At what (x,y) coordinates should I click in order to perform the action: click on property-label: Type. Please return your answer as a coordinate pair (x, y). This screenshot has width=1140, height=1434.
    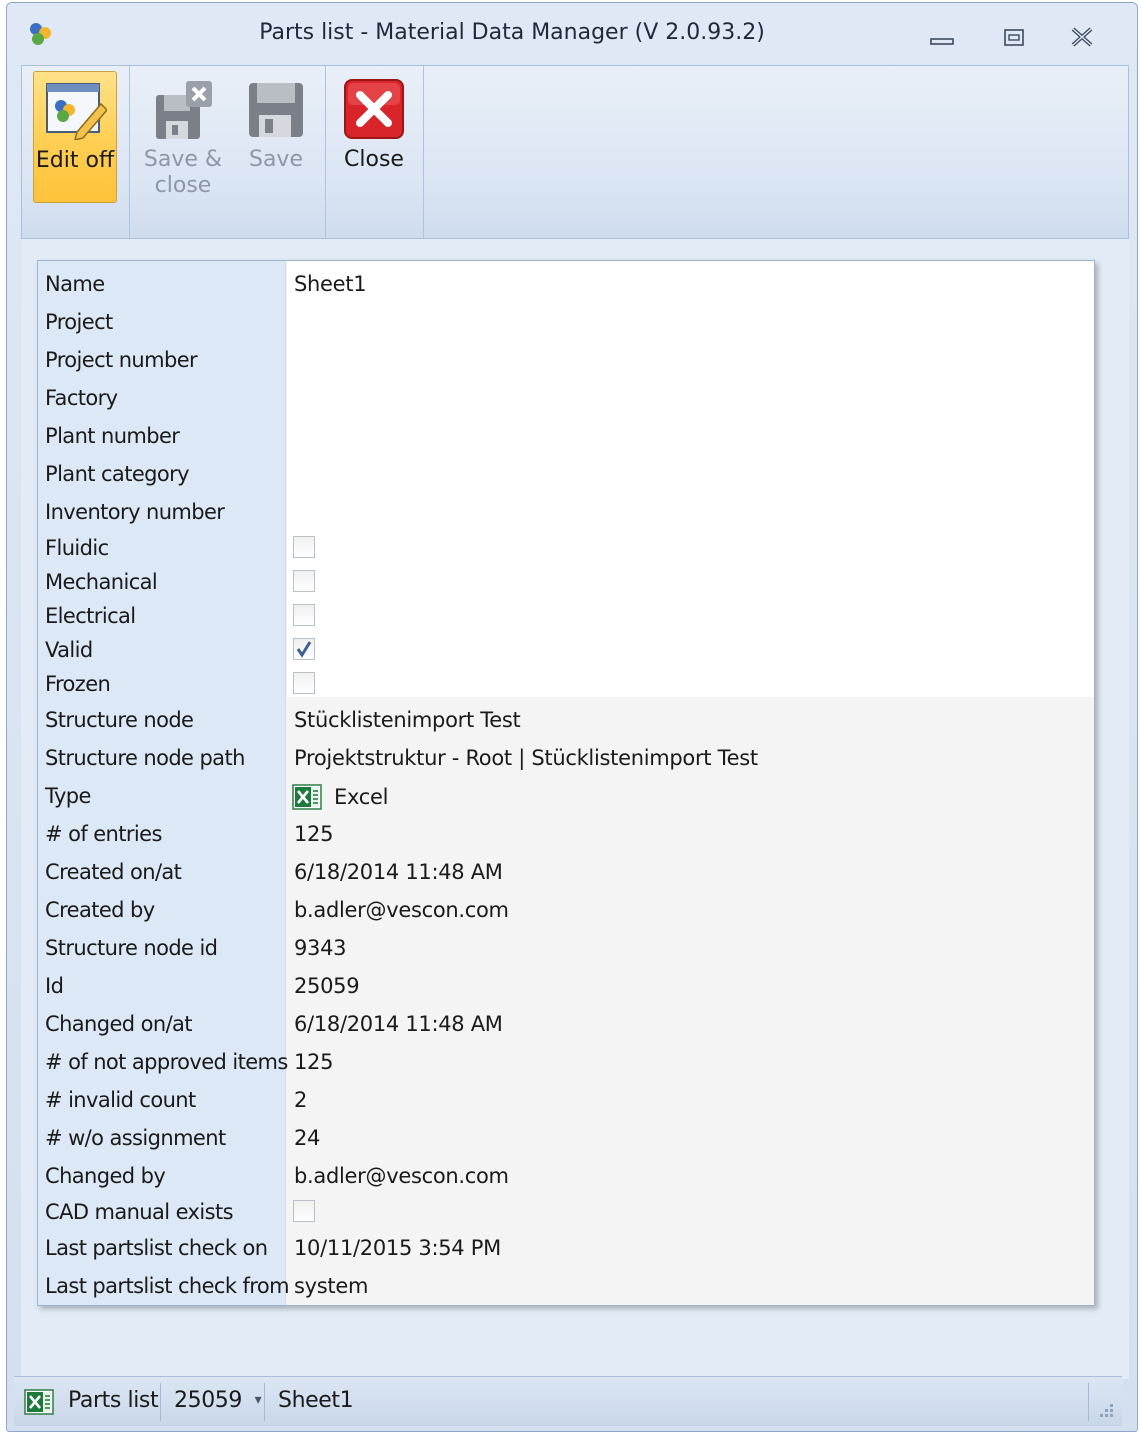
    Looking at the image, I should click on (68, 796).